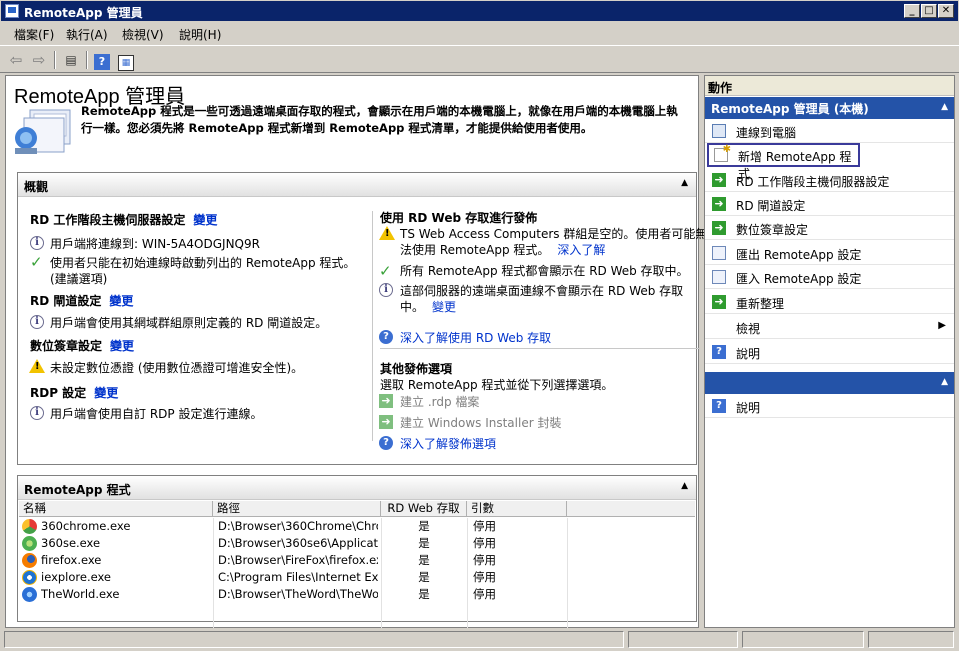 The width and height of the screenshot is (959, 651). Describe the element at coordinates (554, 234) in the screenshot. I see `web-warn-line1: TS Web Access Computers 群組是空的。使用者可能無` at that location.